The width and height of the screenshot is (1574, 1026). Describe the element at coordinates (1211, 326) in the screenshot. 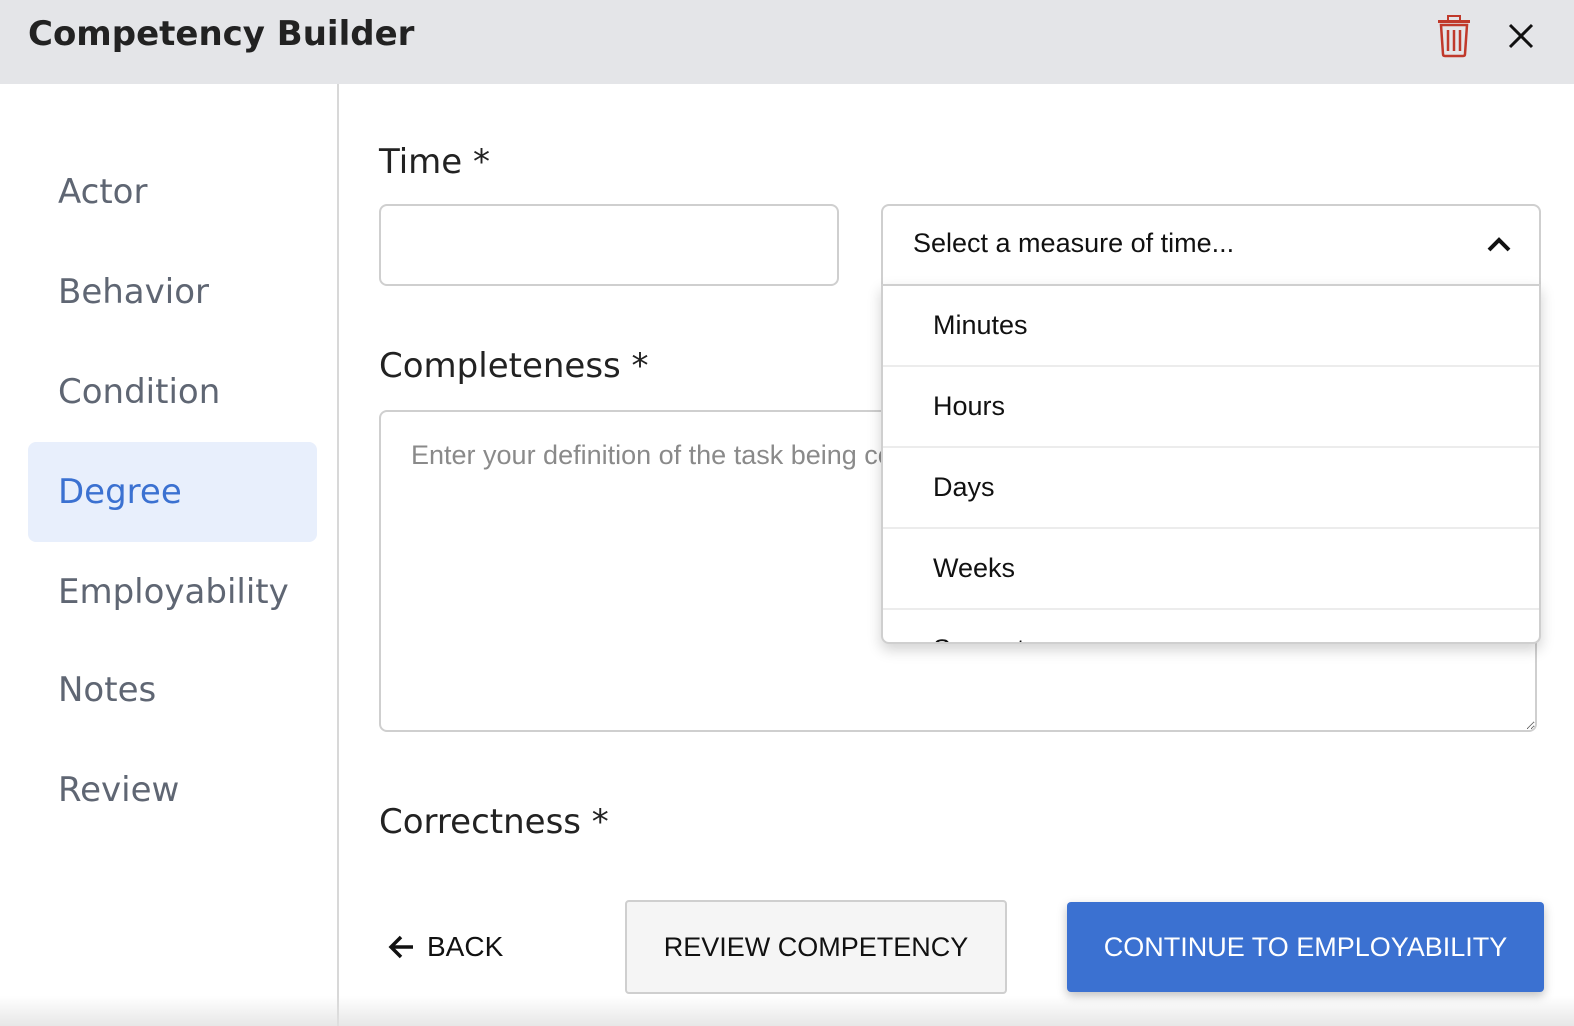

I see `option-minutes: Minutes` at that location.